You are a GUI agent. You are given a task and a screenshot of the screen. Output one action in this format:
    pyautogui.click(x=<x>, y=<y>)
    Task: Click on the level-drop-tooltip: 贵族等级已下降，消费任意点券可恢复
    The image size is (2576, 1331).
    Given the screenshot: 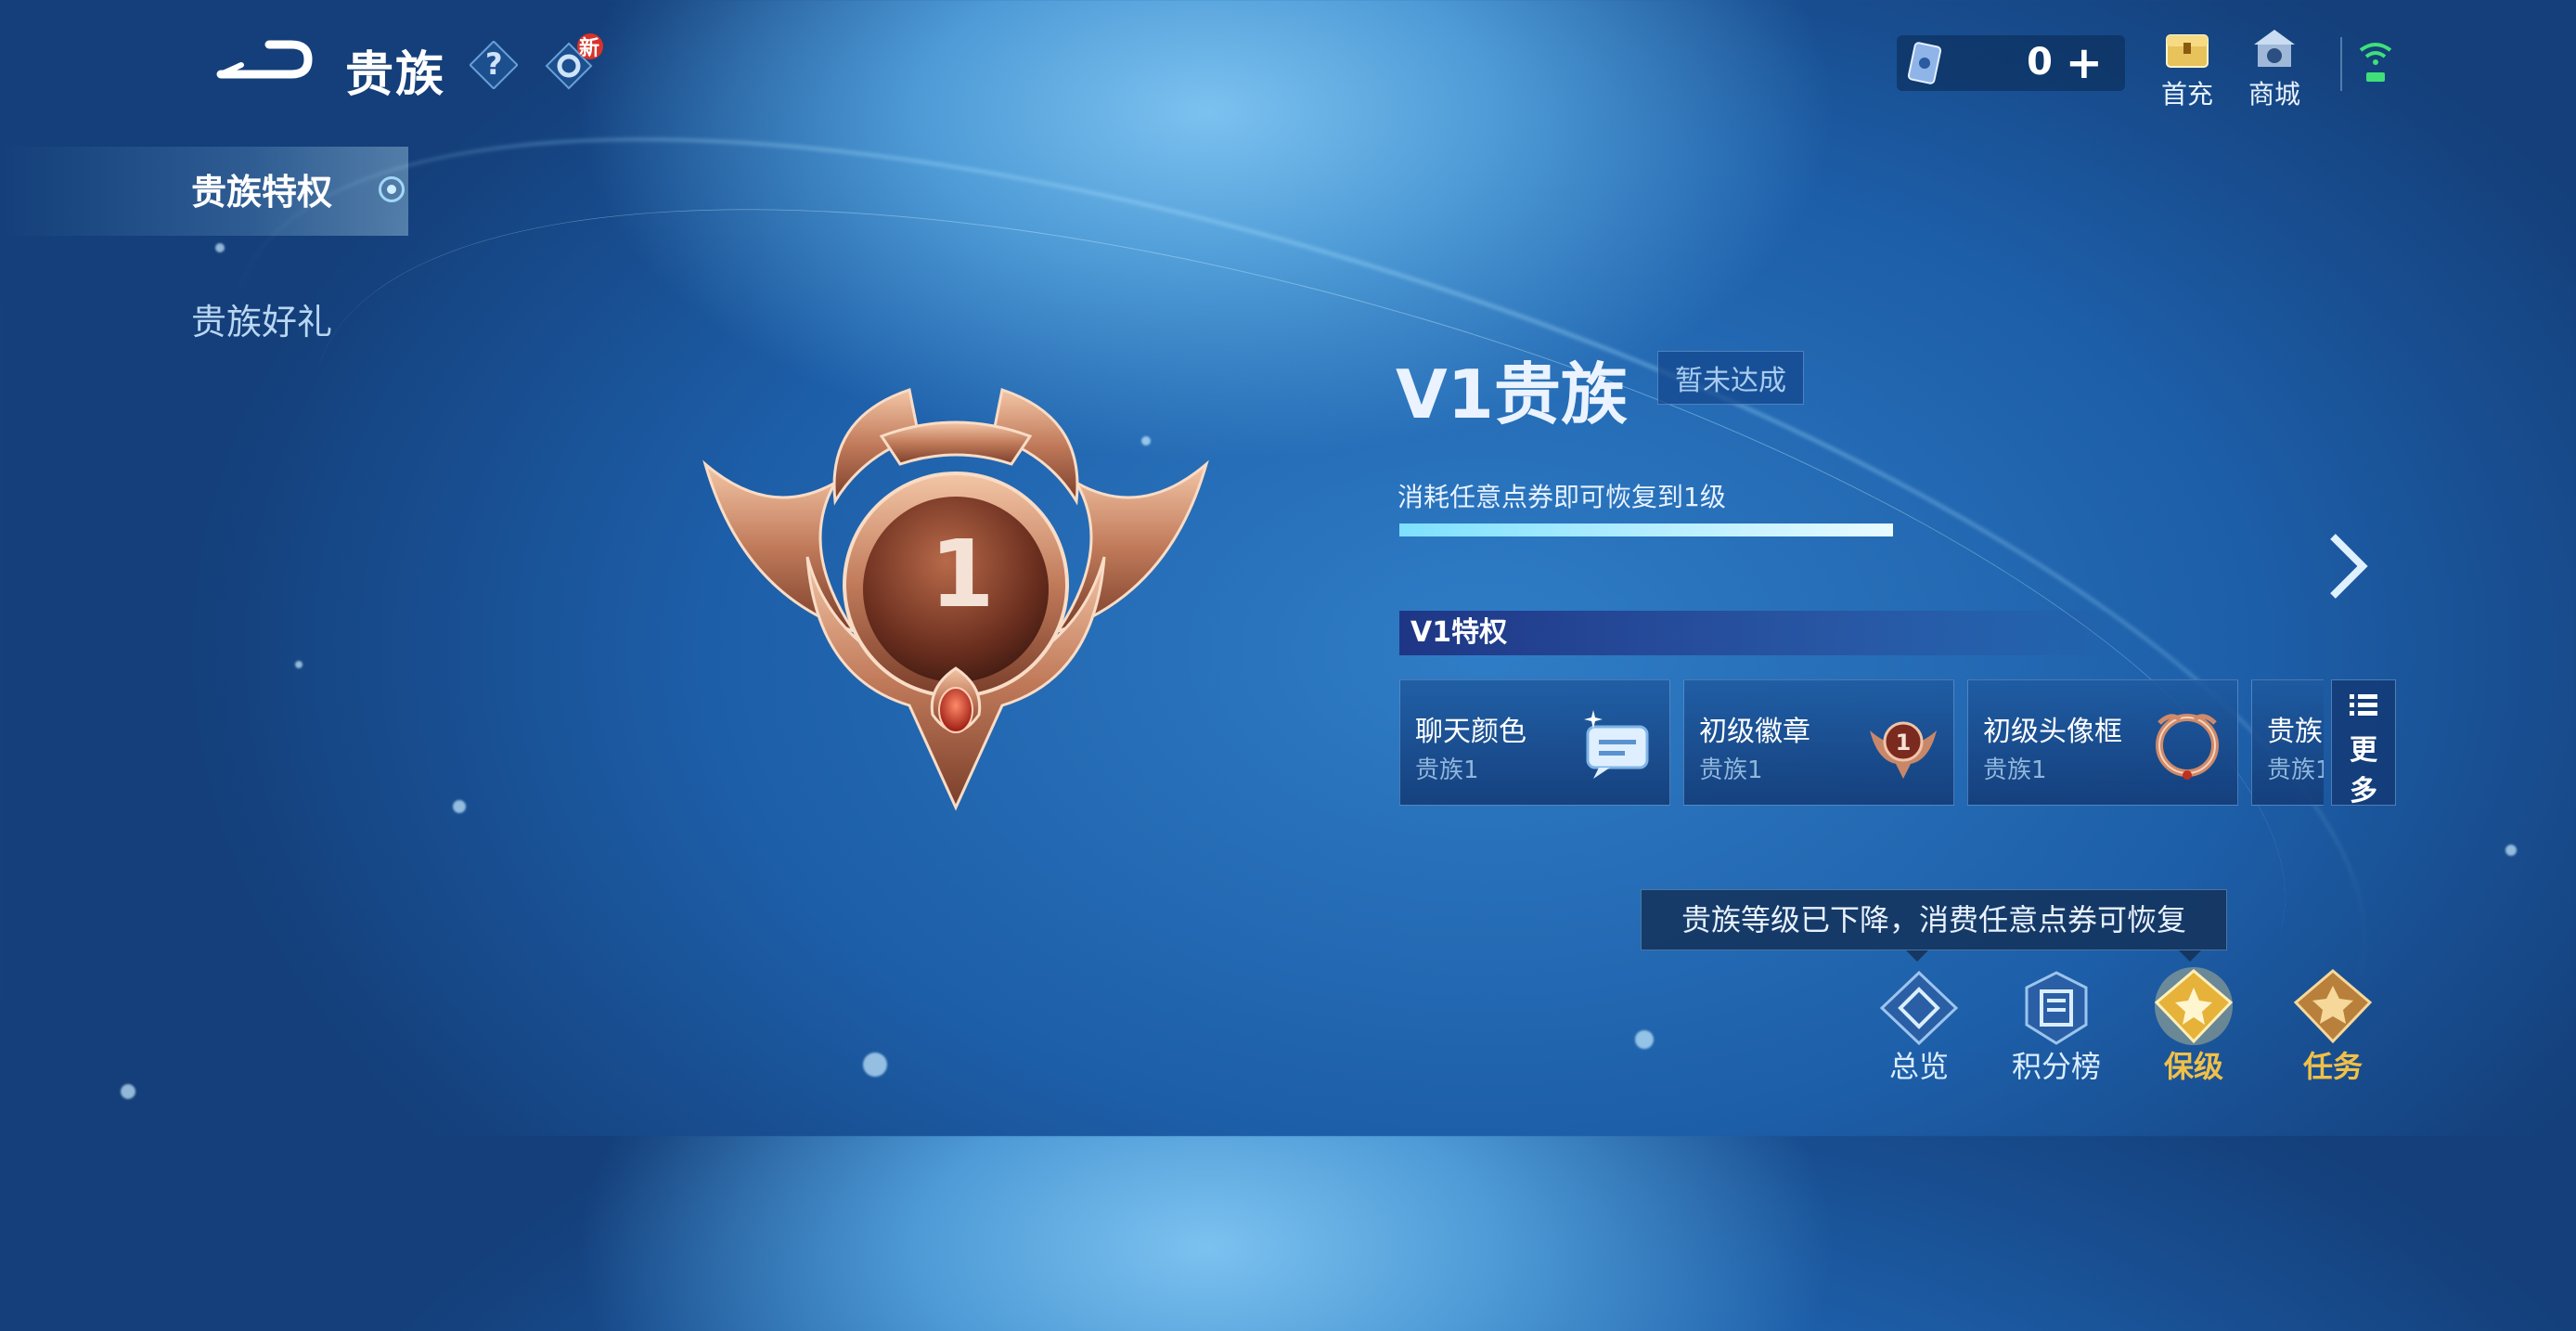 What is the action you would take?
    pyautogui.click(x=1934, y=919)
    